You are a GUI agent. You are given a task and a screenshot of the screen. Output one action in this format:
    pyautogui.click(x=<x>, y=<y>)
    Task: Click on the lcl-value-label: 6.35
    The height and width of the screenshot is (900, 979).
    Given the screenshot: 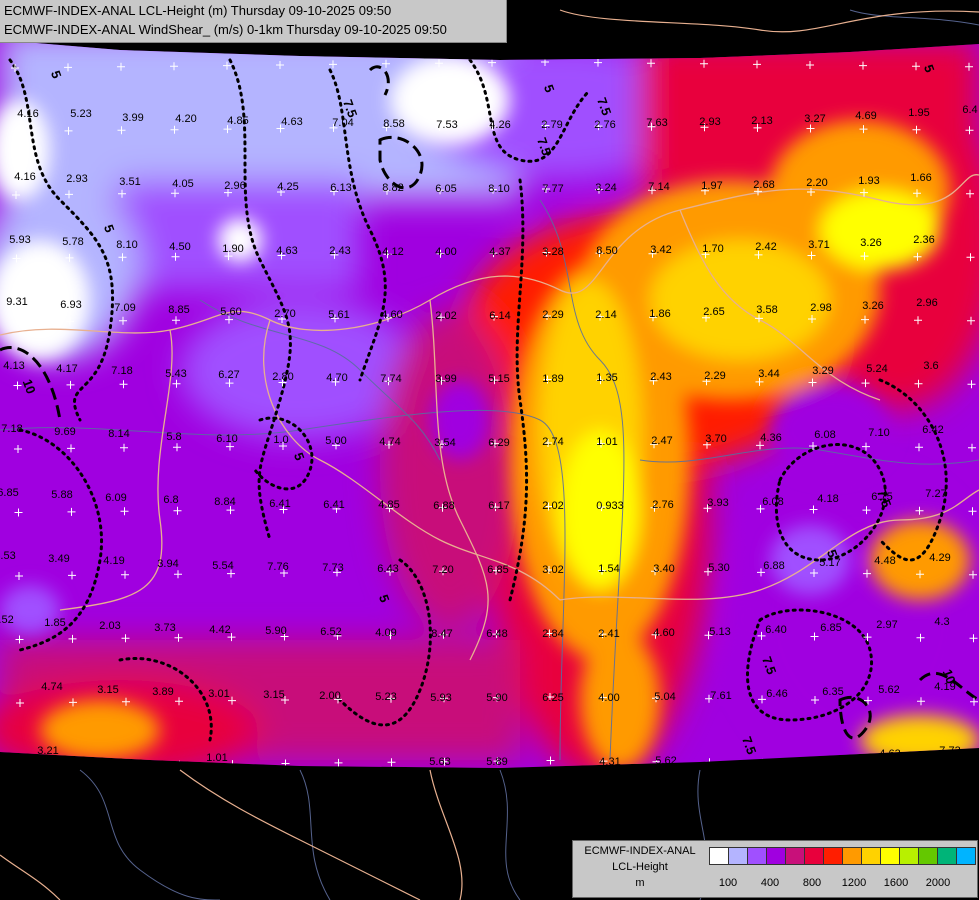 What is the action you would take?
    pyautogui.click(x=832, y=692)
    